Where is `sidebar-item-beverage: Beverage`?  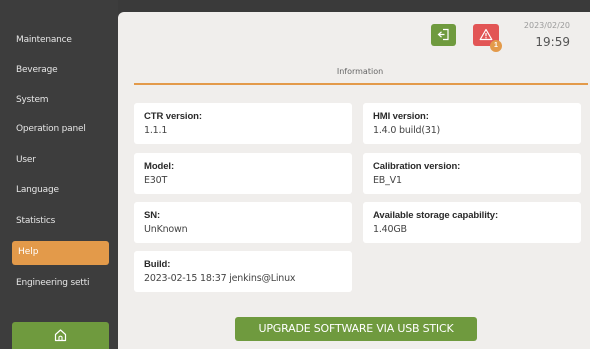 sidebar-item-beverage: Beverage is located at coordinates (37, 70).